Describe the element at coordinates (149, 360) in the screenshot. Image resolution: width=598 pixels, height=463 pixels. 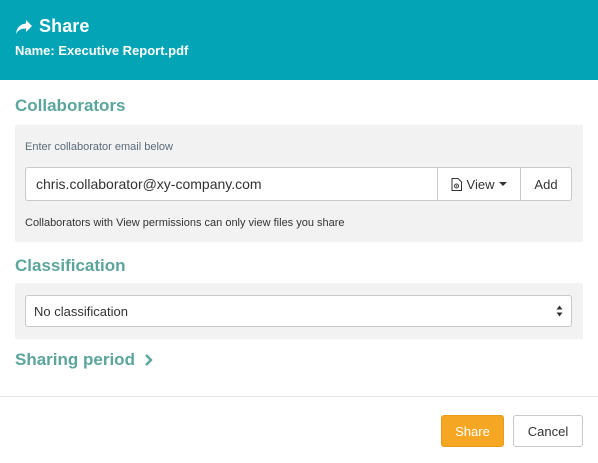
I see `chevron-right-icon` at that location.